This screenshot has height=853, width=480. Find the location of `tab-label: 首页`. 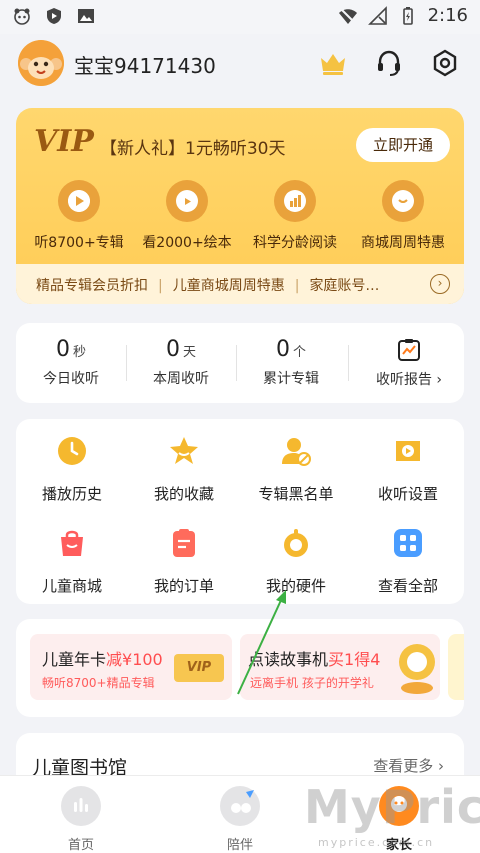

tab-label: 首页 is located at coordinates (80, 845).